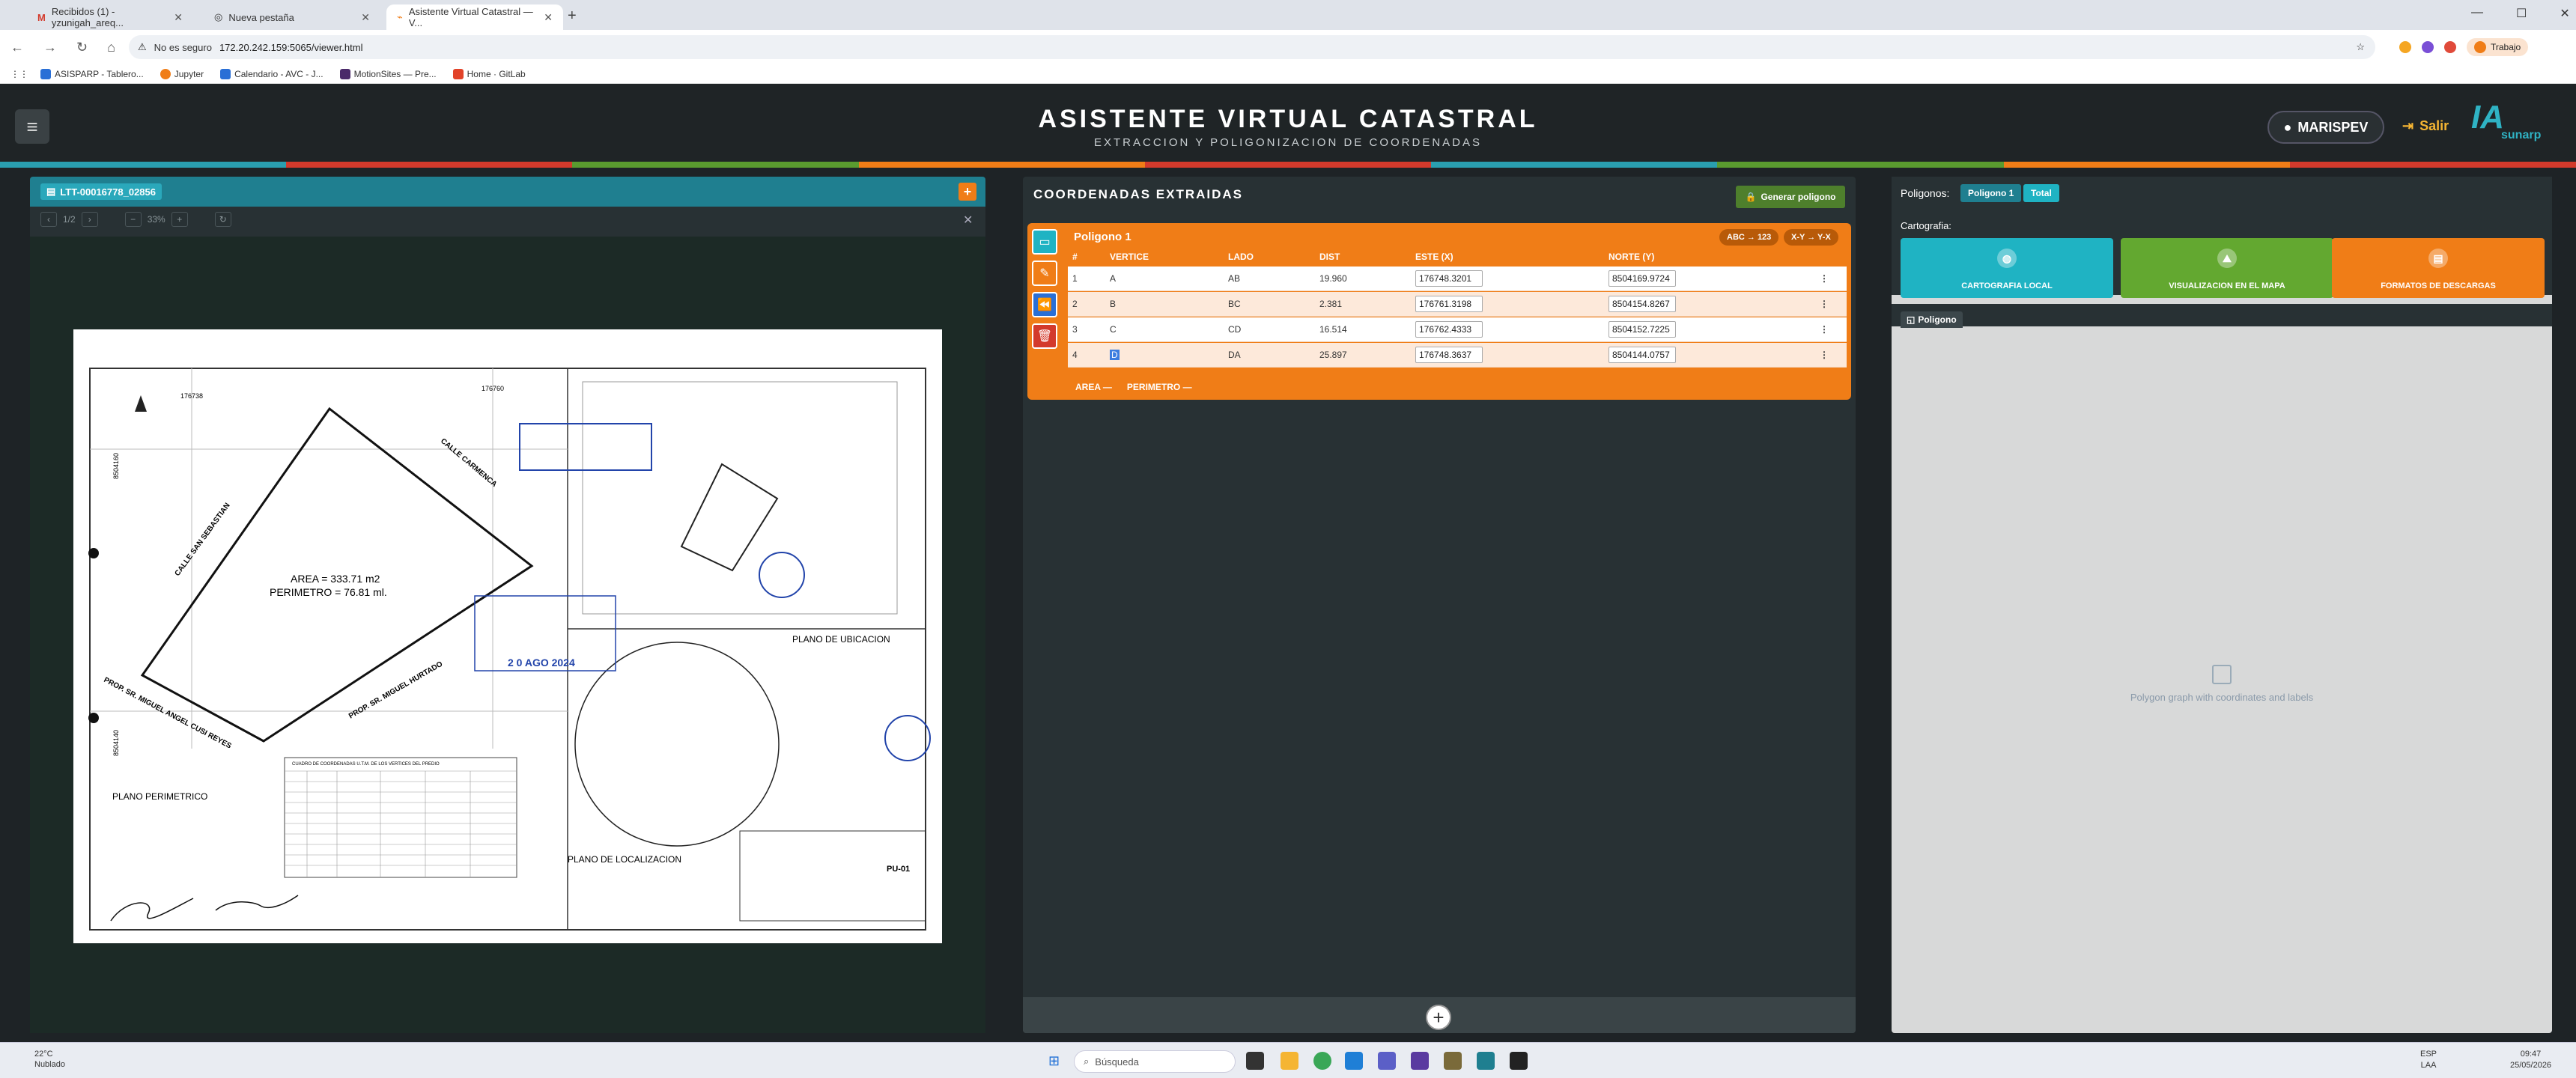  I want to click on cell-vertex: D, so click(1115, 355).